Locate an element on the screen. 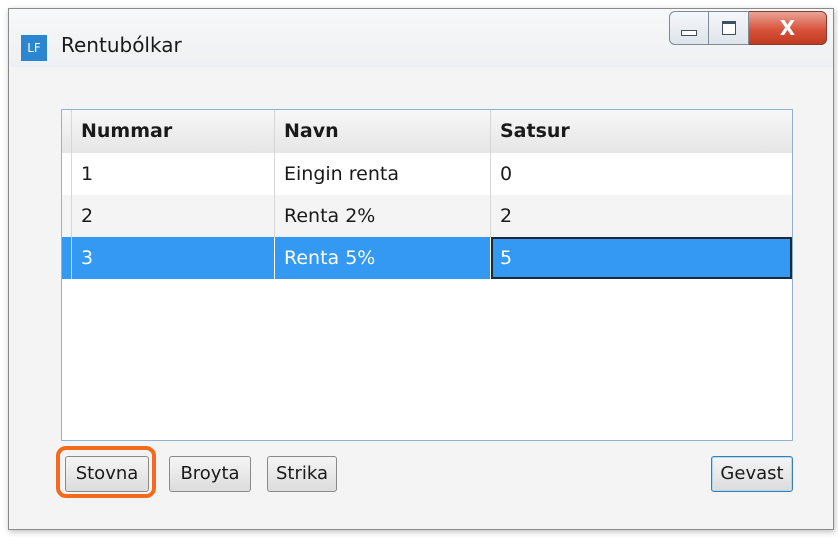 The height and width of the screenshot is (537, 838). column-header-nummar: Nummar is located at coordinates (173, 131).